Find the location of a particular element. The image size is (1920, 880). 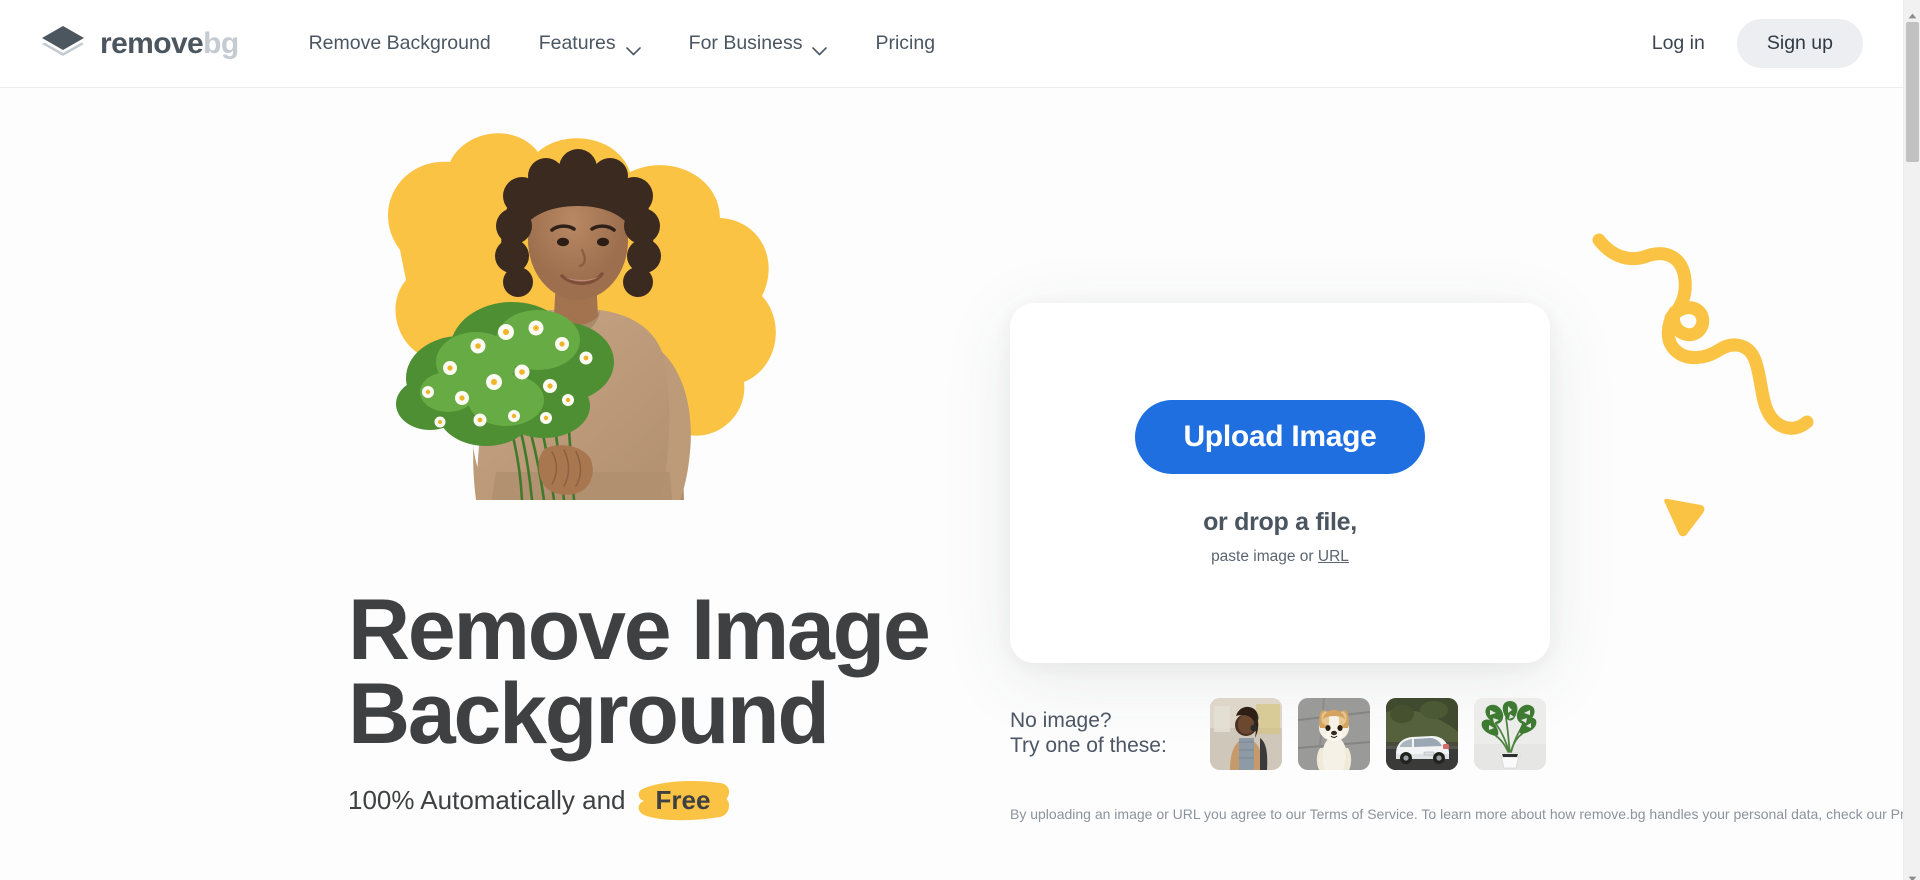

hero-subtitle-prefix: 100% Automatically and is located at coordinates (487, 799).